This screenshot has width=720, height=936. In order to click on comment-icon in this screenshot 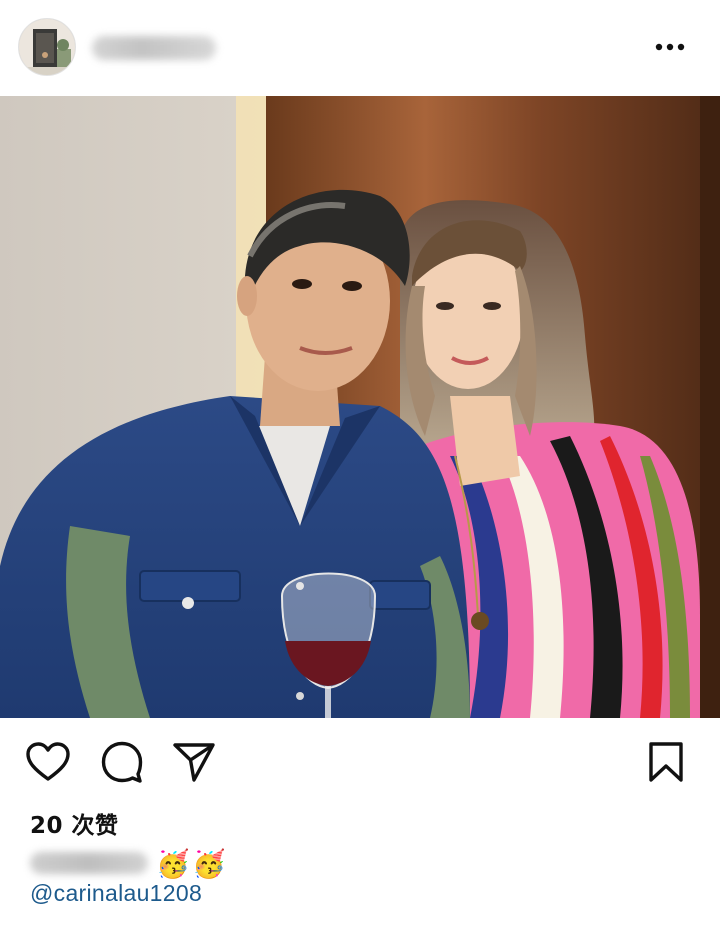, I will do `click(122, 762)`.